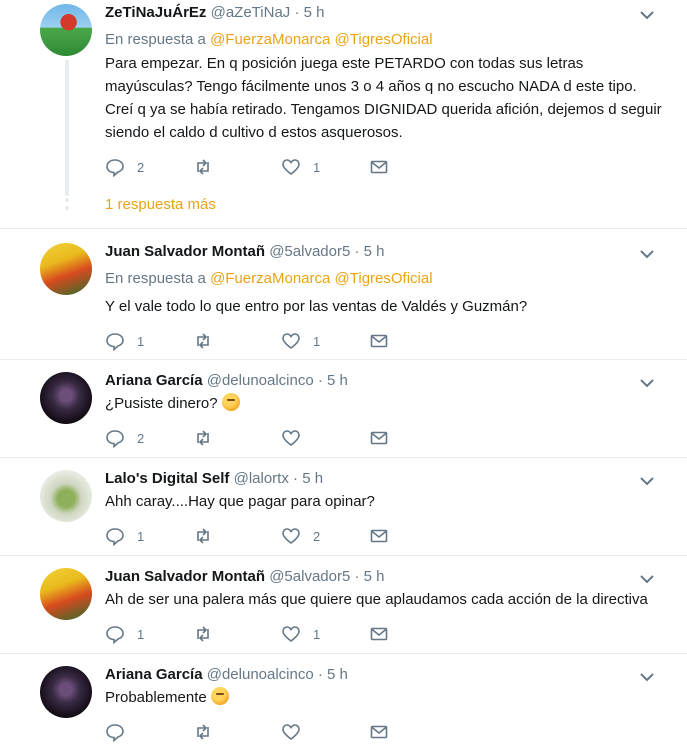 Image resolution: width=687 pixels, height=750 pixels. I want to click on display-name: Lalo's Digital Self, so click(167, 478).